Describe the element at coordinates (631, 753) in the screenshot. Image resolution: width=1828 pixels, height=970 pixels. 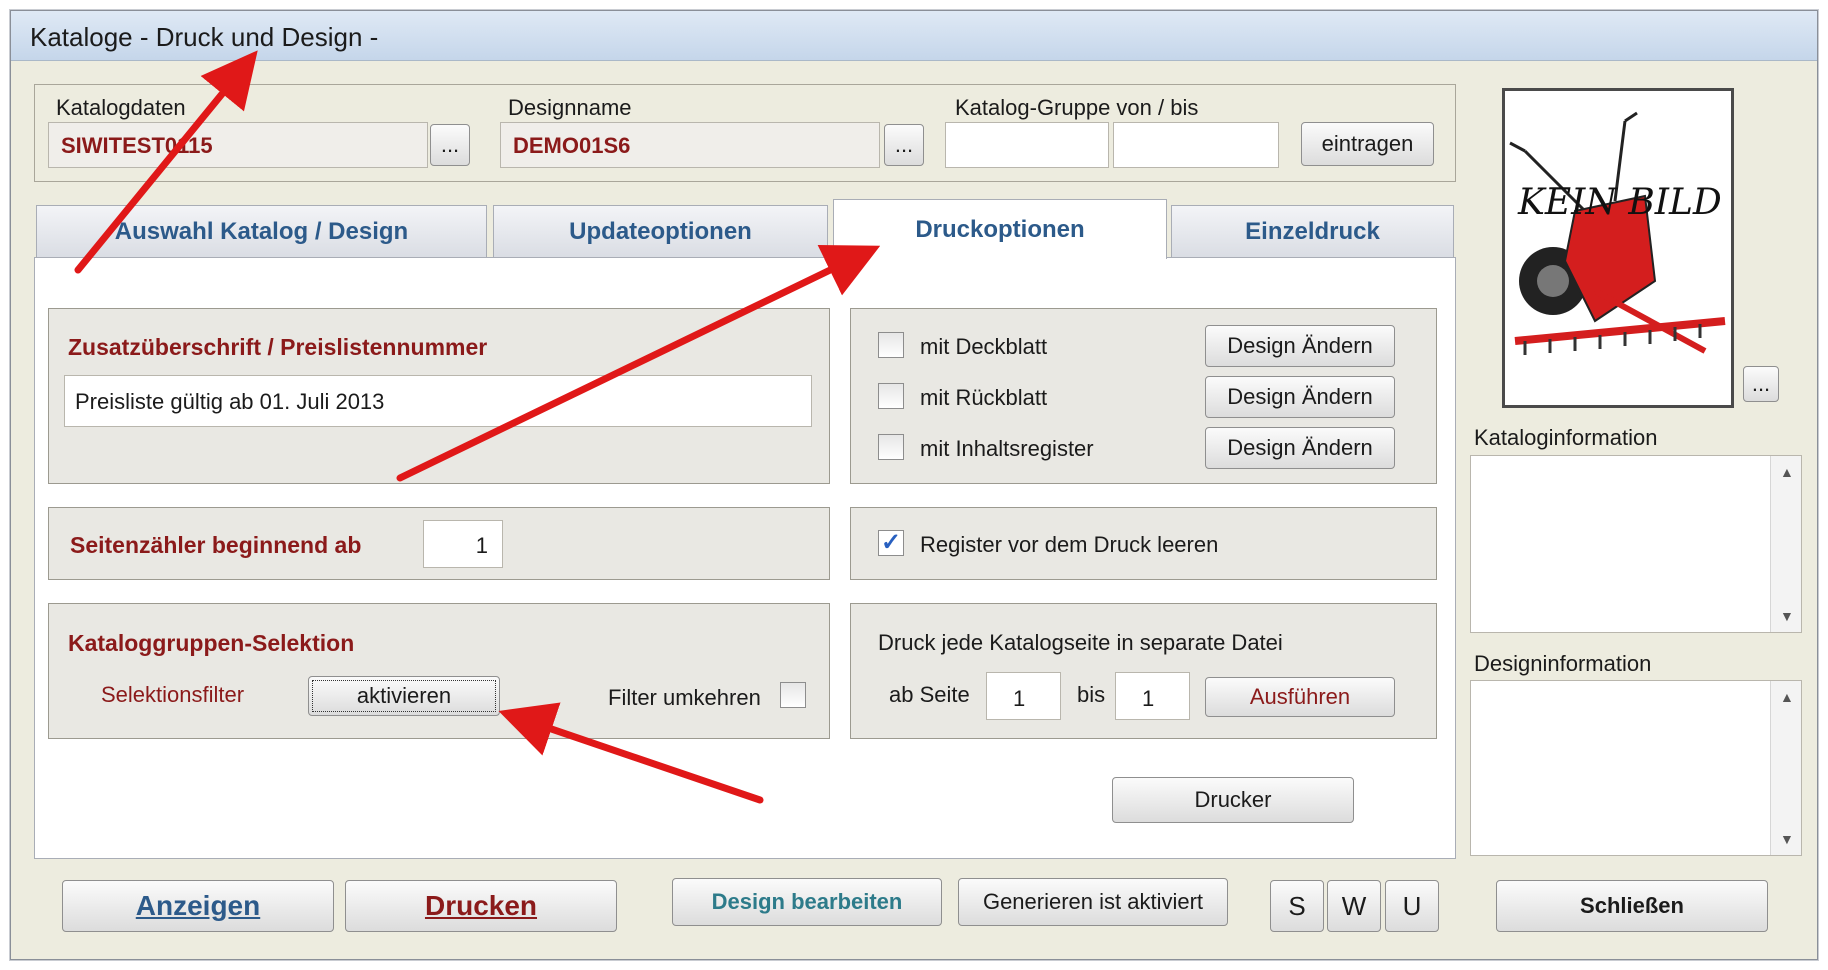
I see `arrow-to-aktivieren` at that location.